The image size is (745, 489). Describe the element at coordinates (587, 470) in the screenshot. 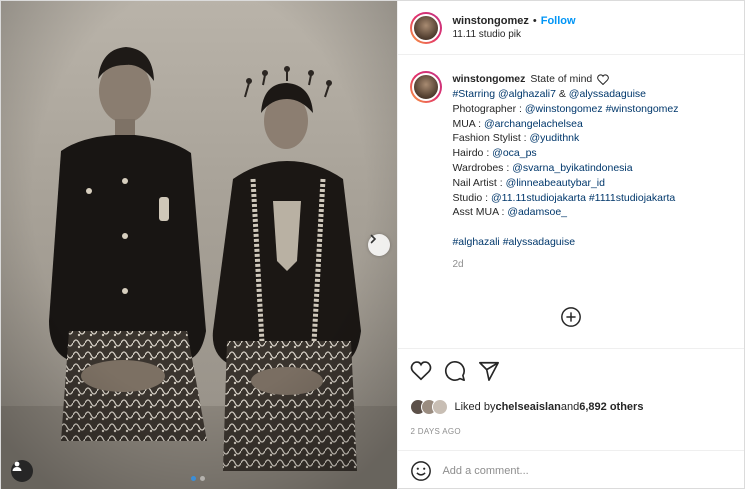

I see `comment-input` at that location.